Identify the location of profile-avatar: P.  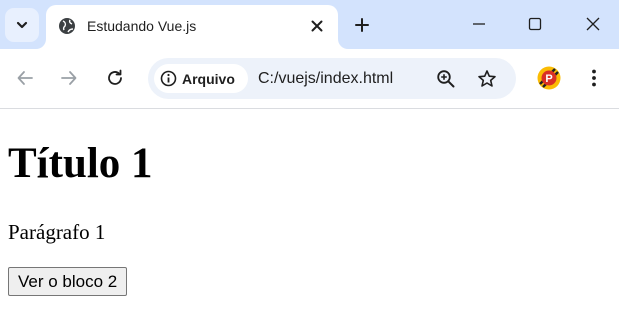
(549, 78).